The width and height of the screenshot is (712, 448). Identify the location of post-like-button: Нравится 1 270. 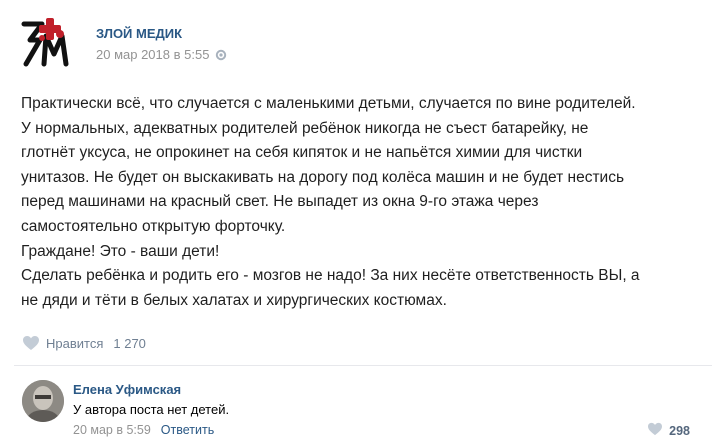
(84, 343).